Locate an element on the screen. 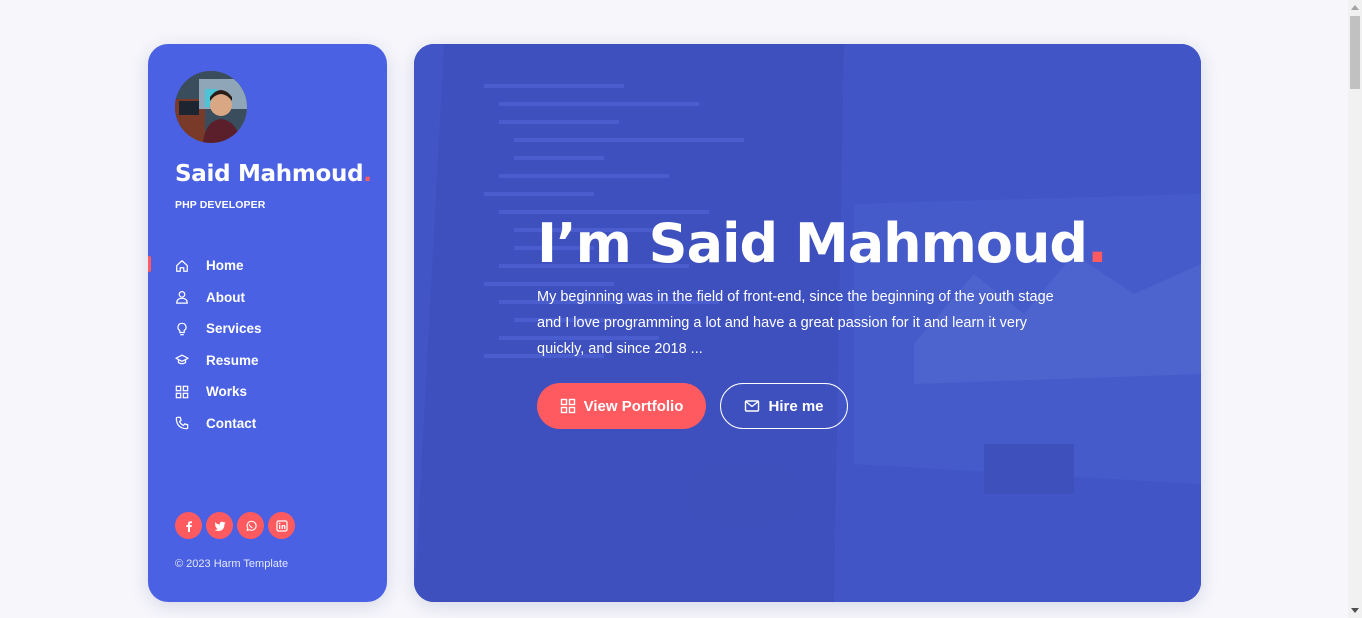 This screenshot has height=618, width=1362. nav-item-contact: Contact is located at coordinates (267, 424).